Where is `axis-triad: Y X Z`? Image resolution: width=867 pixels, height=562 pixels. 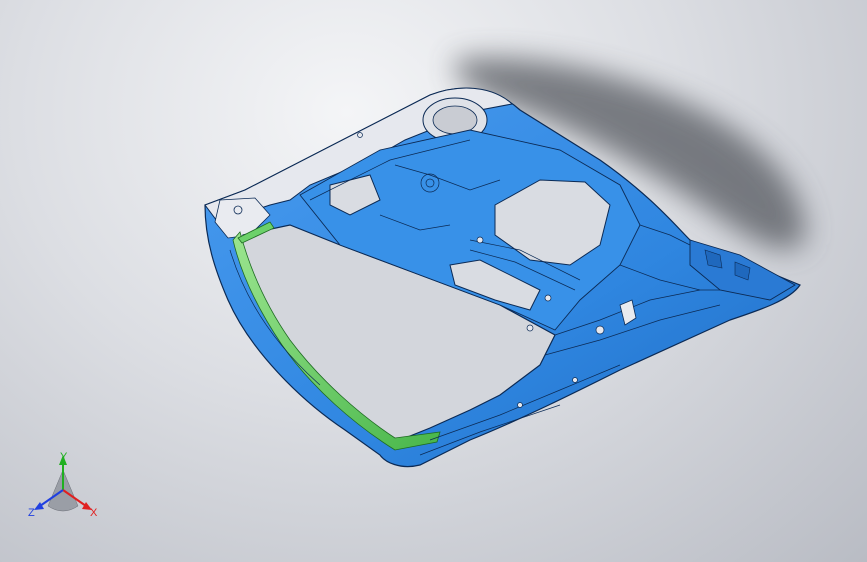
axis-triad: Y X Z is located at coordinates (63, 485).